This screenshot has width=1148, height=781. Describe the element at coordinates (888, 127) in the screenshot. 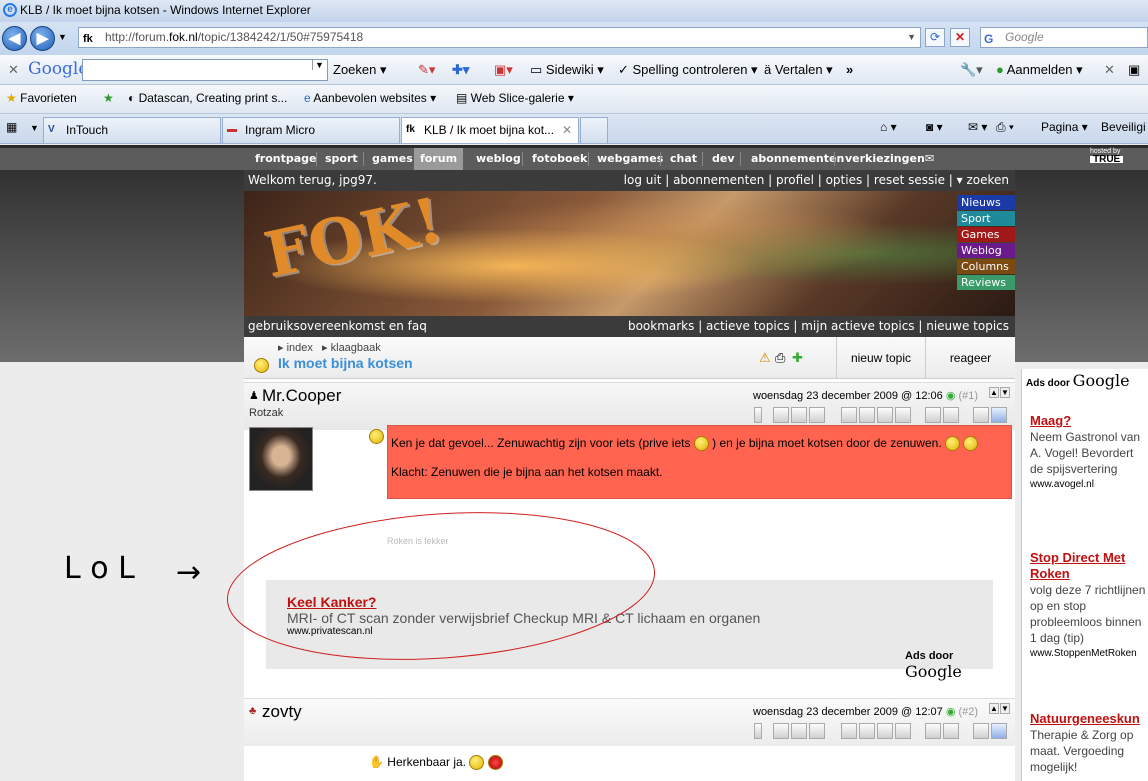

I see `home-icon: ⌂ ▾` at that location.